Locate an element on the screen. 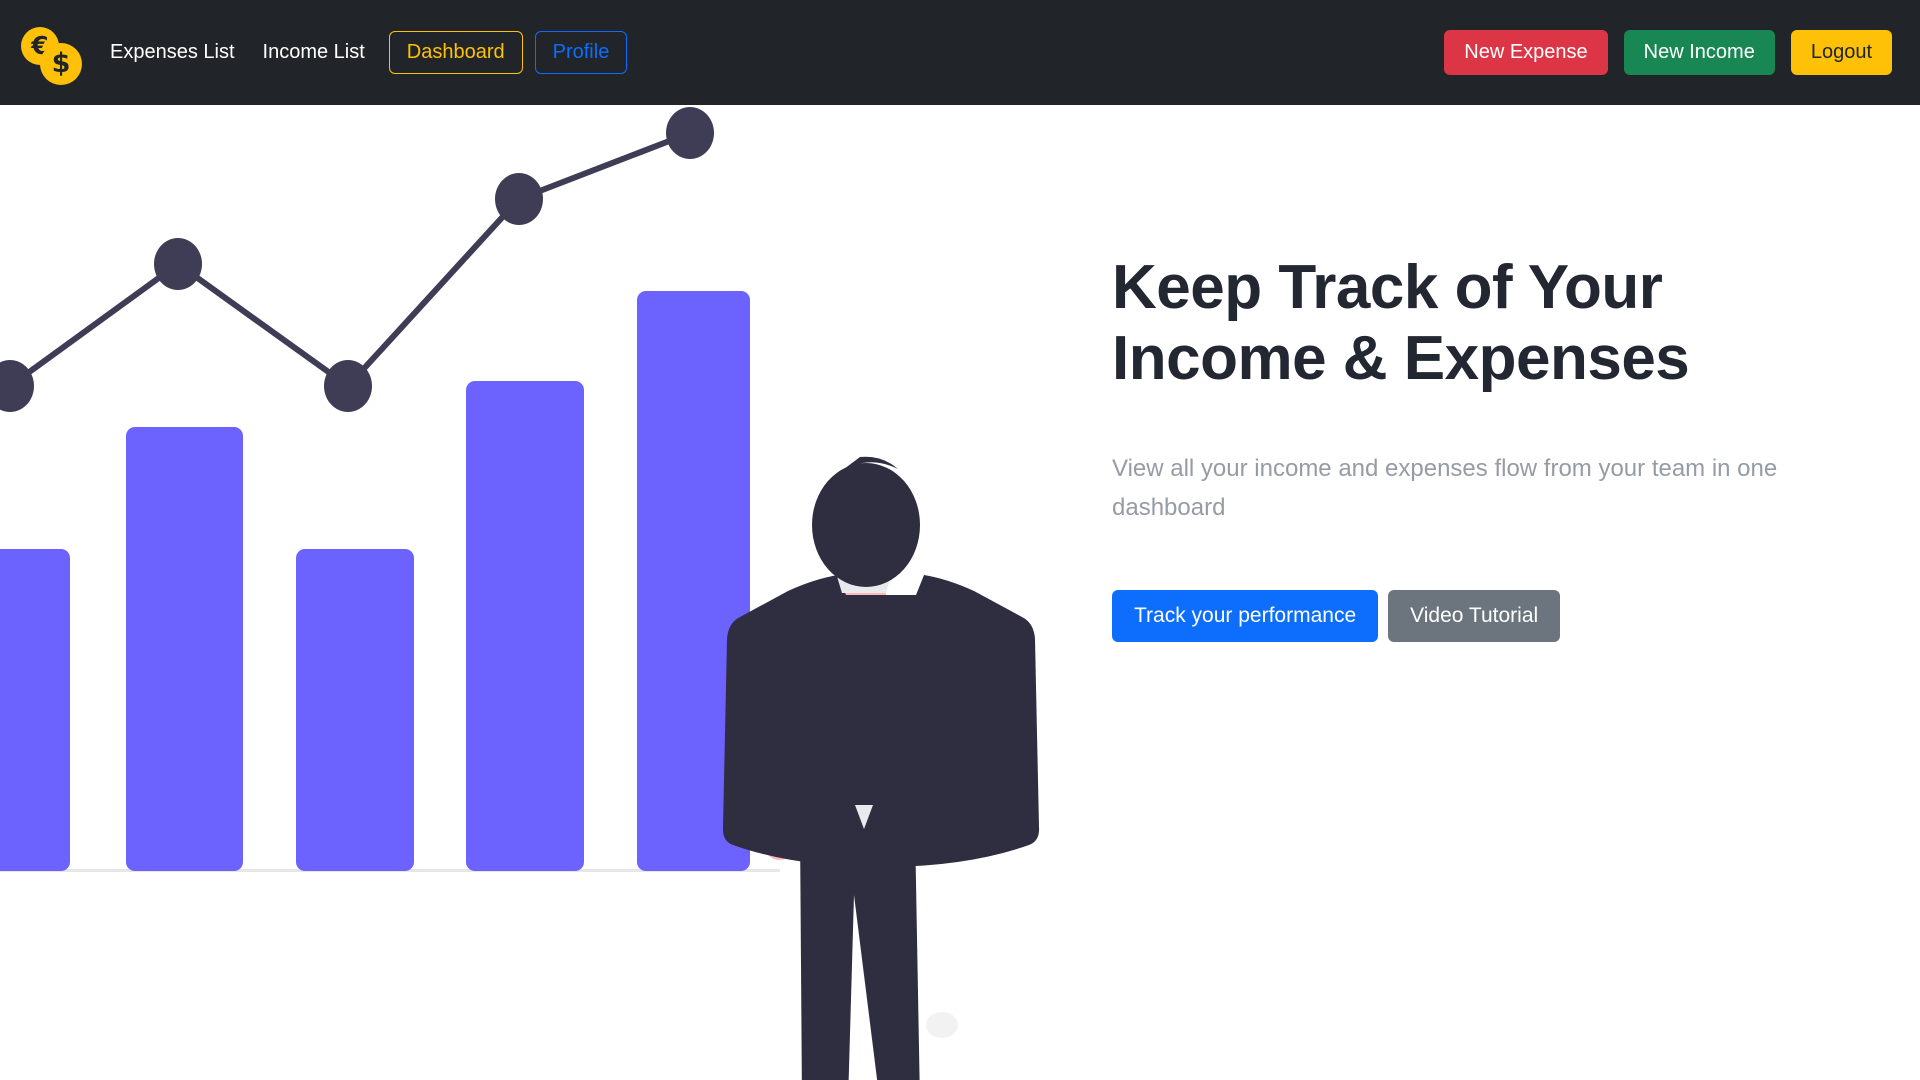 The height and width of the screenshot is (1080, 1920). video-tutorial-button: Video Tutorial is located at coordinates (1474, 616).